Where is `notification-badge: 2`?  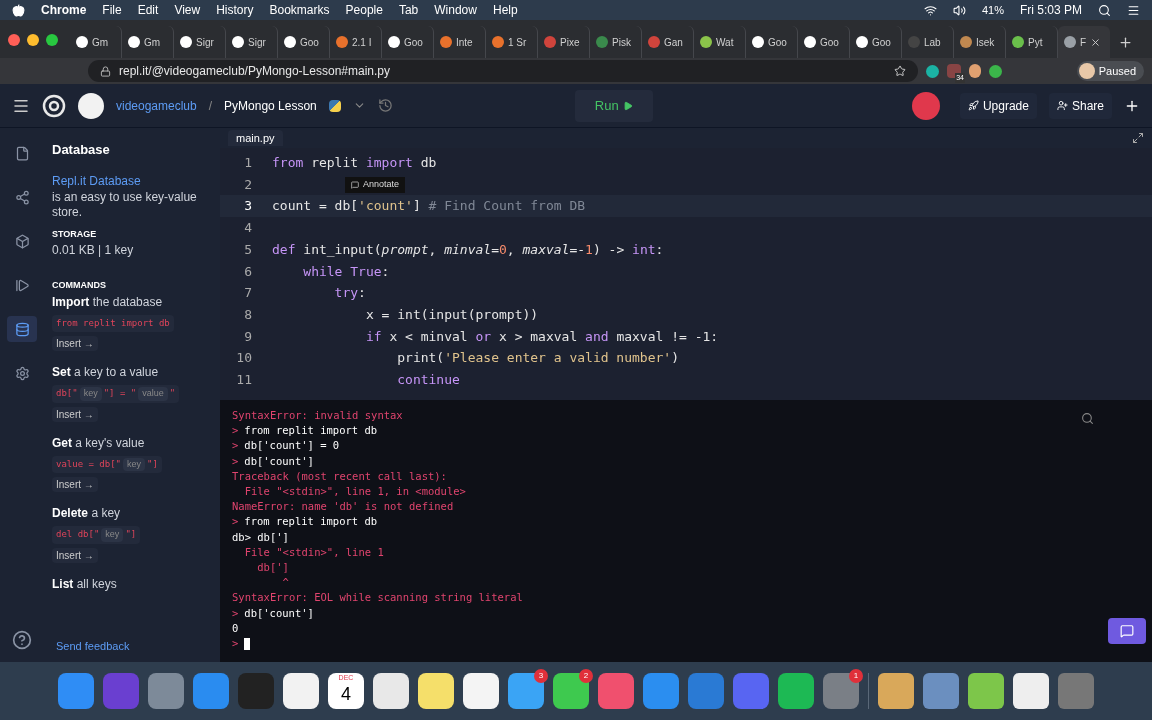 notification-badge: 2 is located at coordinates (586, 676).